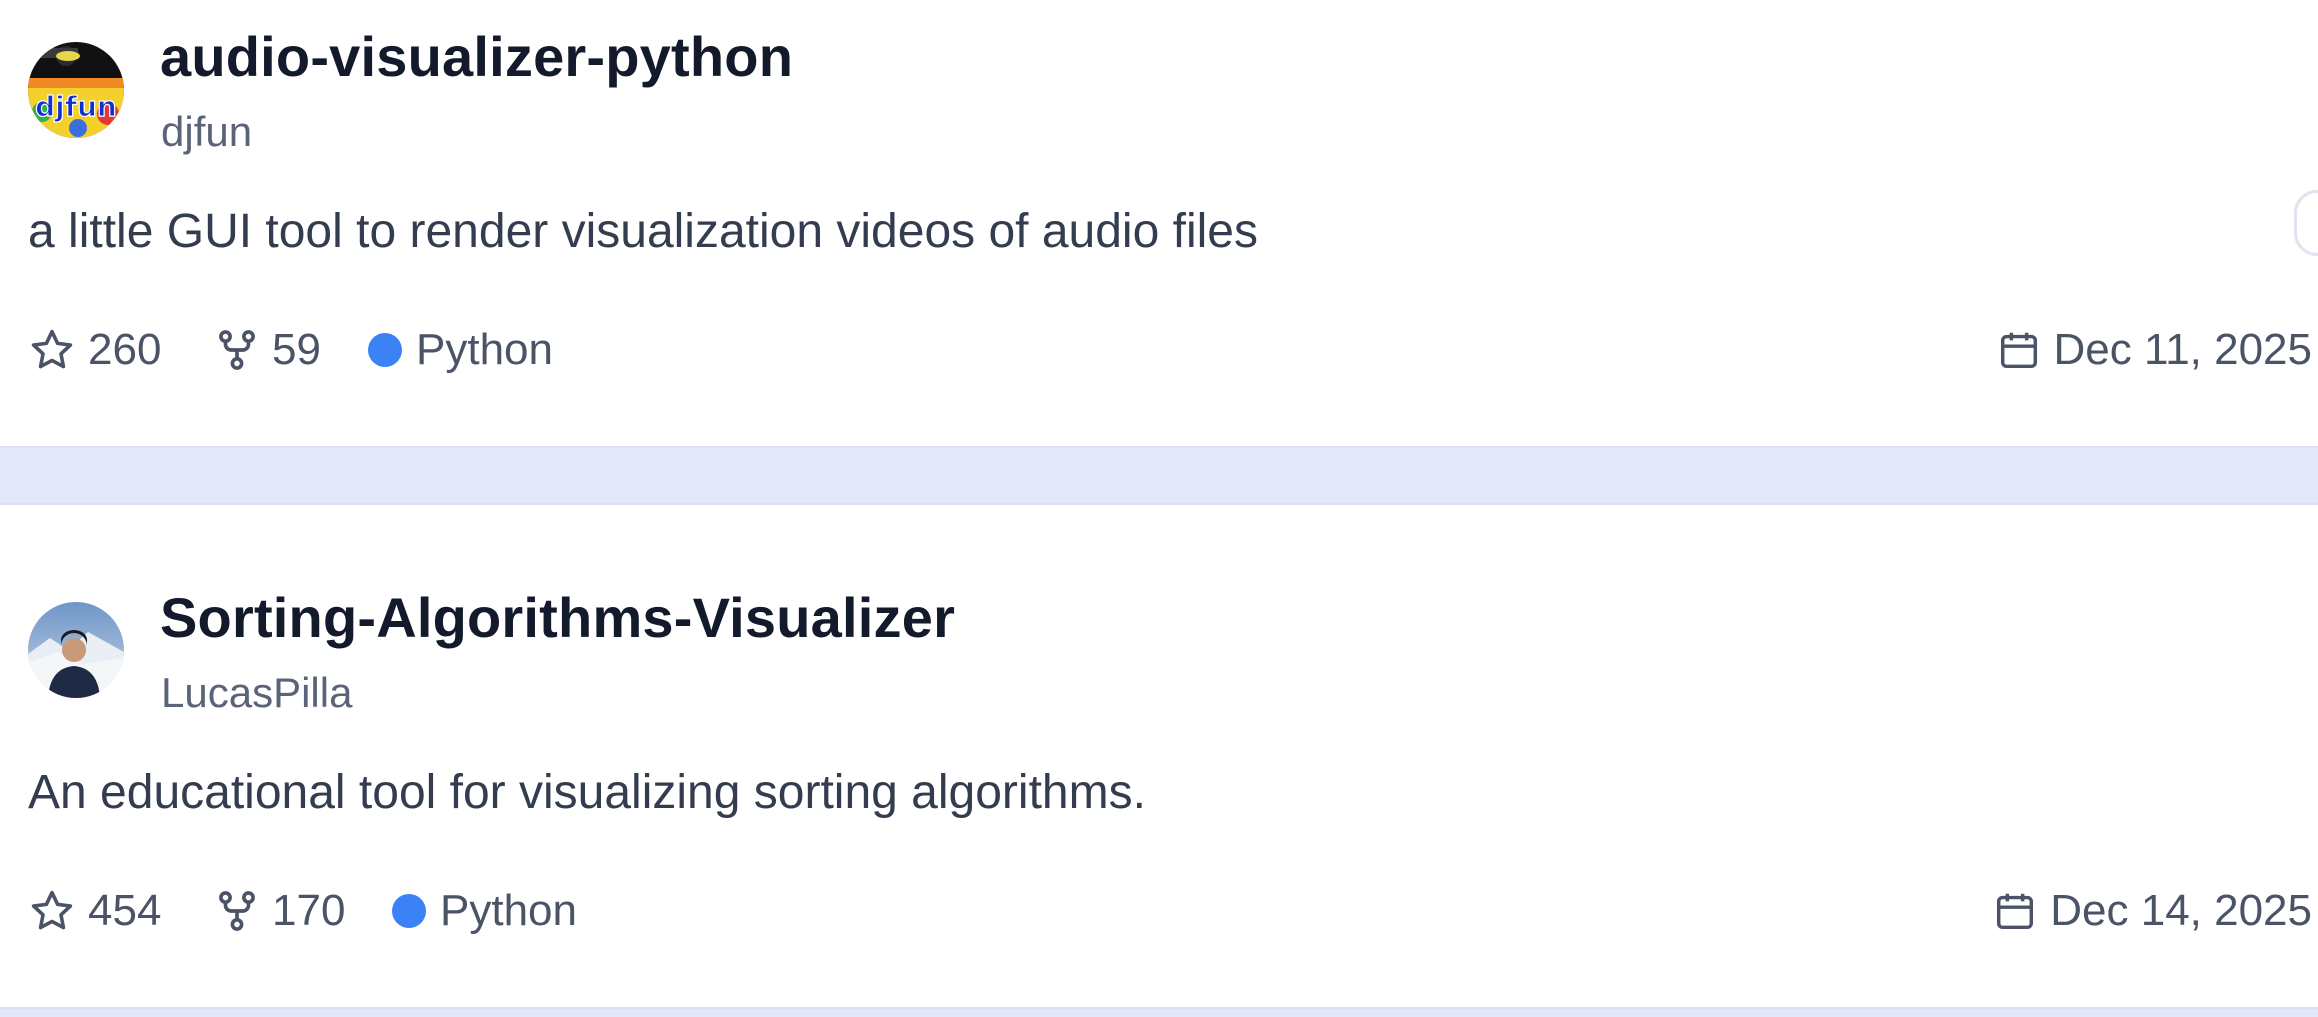 This screenshot has width=2318, height=1017. Describe the element at coordinates (557, 617) in the screenshot. I see `repo-name: Sorting-Algorithms-Visualizer` at that location.